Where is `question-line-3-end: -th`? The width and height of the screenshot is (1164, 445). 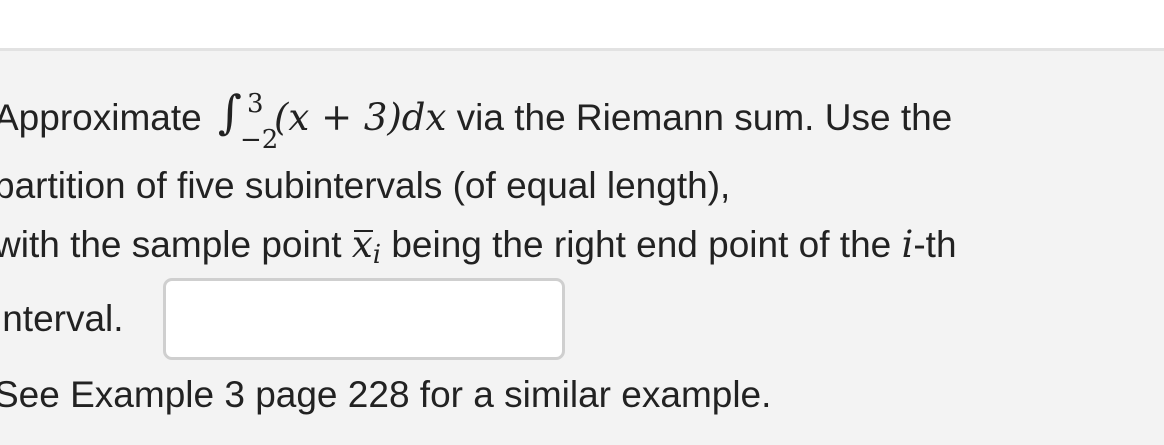 question-line-3-end: -th is located at coordinates (935, 244).